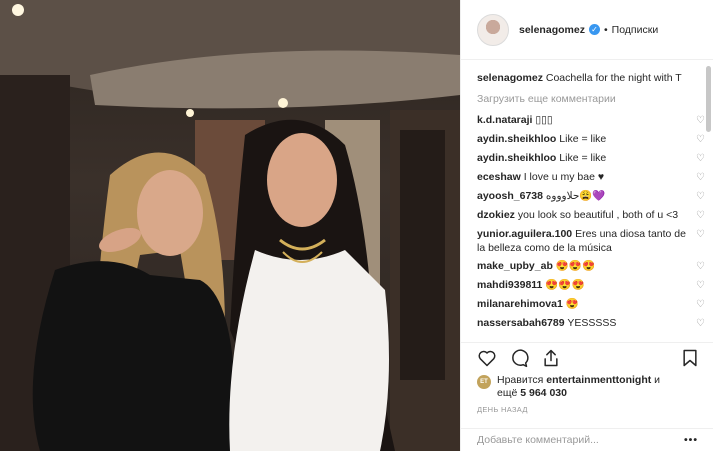 The image size is (713, 451). What do you see at coordinates (594, 29) in the screenshot?
I see `verified-badge-icon: ✓` at bounding box center [594, 29].